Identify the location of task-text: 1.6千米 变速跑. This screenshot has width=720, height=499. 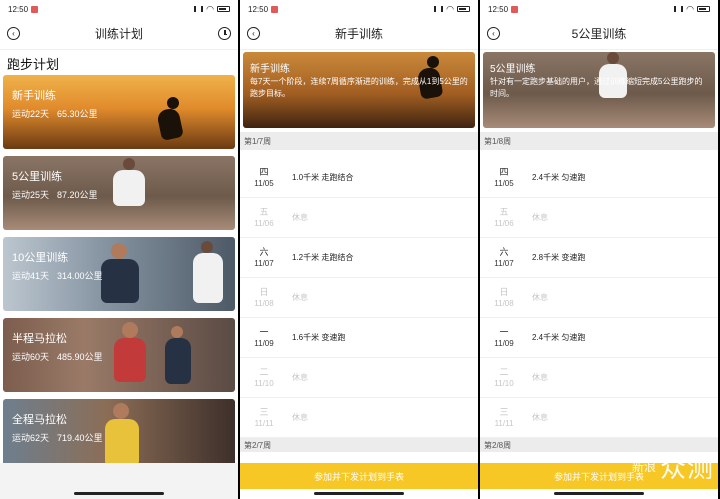
(319, 337).